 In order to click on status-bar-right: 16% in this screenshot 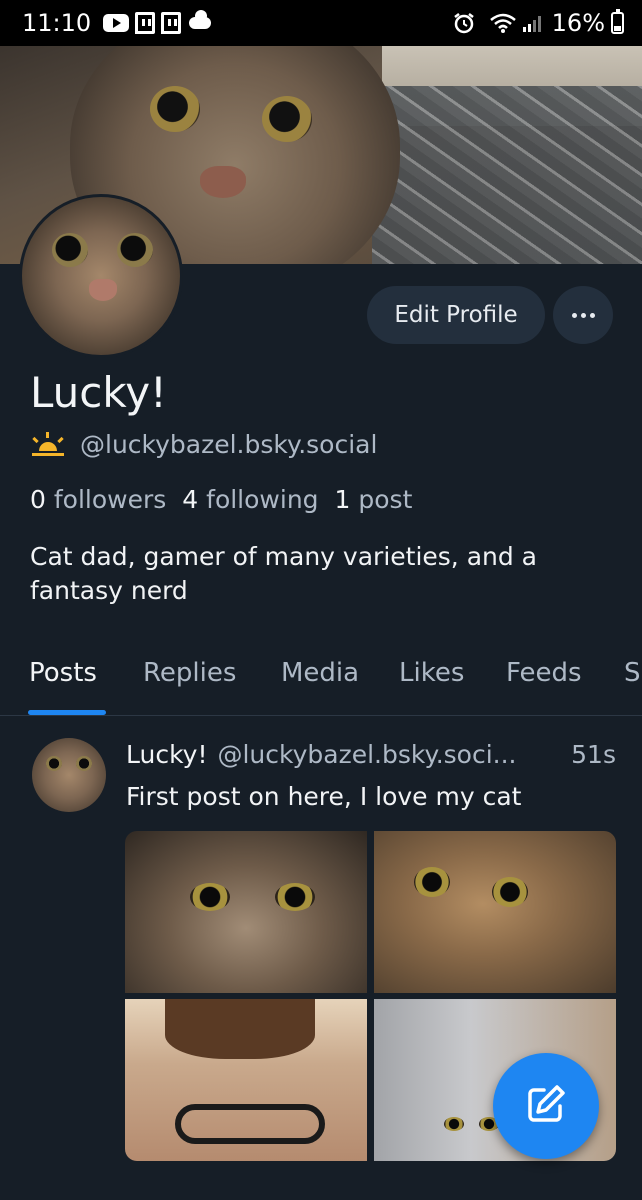, I will do `click(538, 23)`.